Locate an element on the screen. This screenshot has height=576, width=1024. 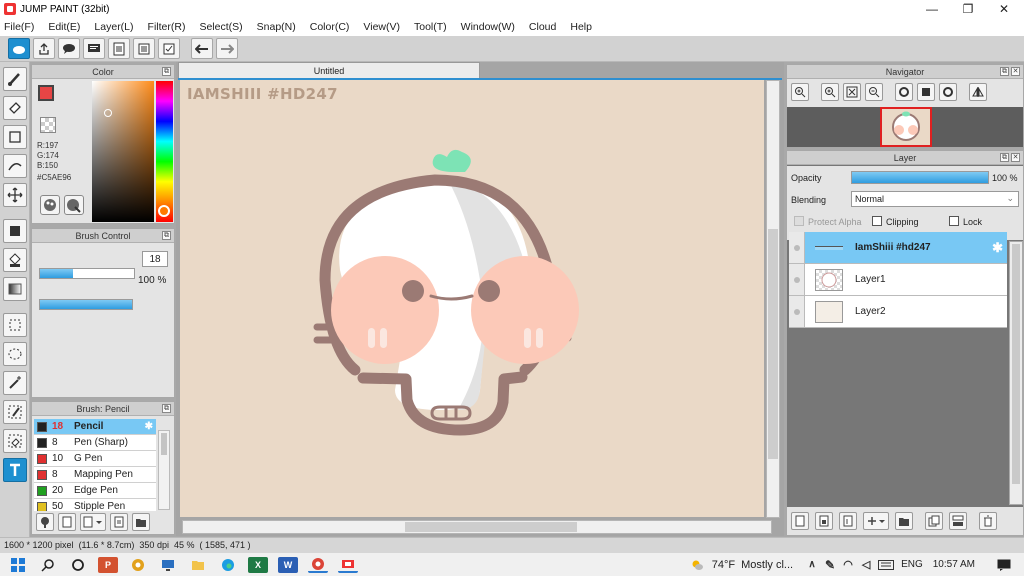
document-tab: Untitled is located at coordinates (329, 70).